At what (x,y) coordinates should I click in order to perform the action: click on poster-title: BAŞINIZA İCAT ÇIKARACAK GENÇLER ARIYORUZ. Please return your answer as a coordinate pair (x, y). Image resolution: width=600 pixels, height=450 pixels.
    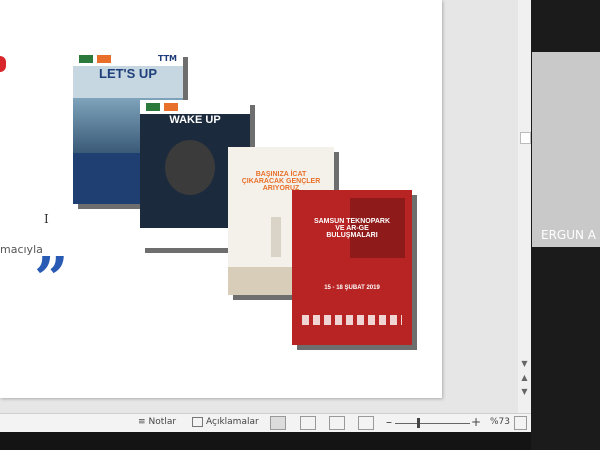
    Looking at the image, I should click on (281, 181).